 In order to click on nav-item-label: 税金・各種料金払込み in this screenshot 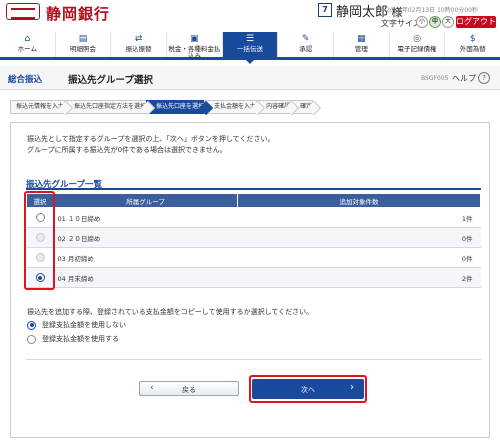, I will do `click(194, 52)`.